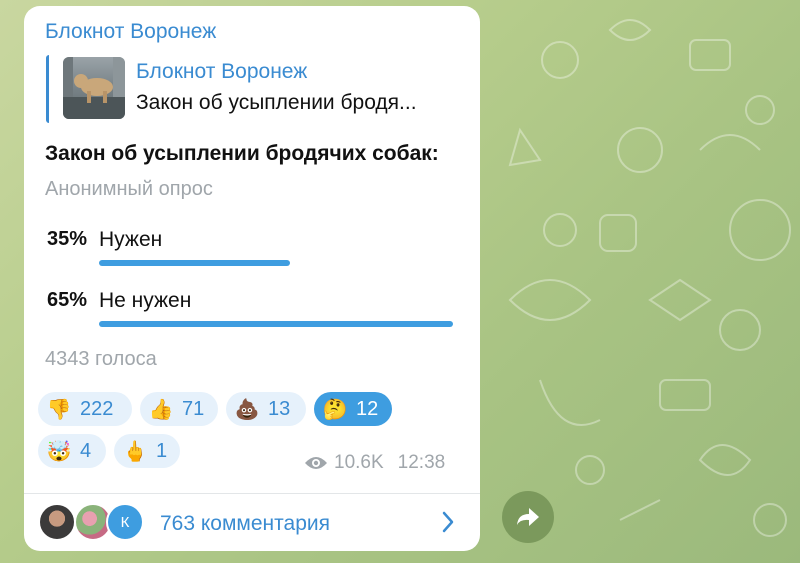  What do you see at coordinates (162, 450) in the screenshot?
I see `reaction-count: 1` at bounding box center [162, 450].